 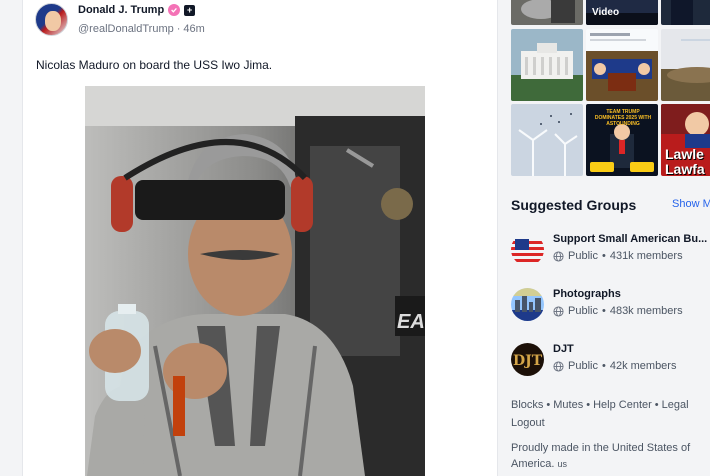 What do you see at coordinates (691, 204) in the screenshot?
I see `show-more-link: Show M` at bounding box center [691, 204].